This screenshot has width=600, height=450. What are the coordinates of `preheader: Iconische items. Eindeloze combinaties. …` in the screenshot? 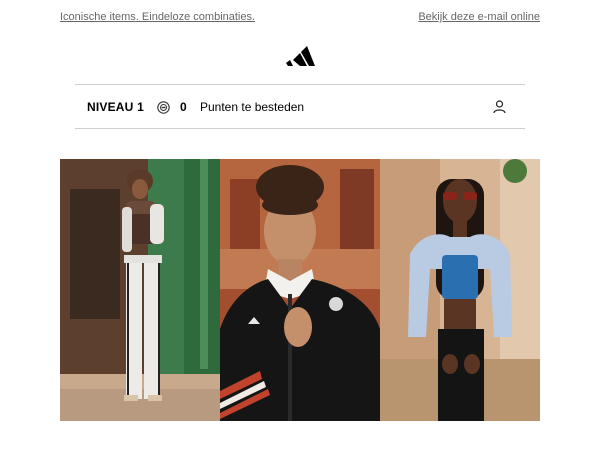 It's located at (300, 18).